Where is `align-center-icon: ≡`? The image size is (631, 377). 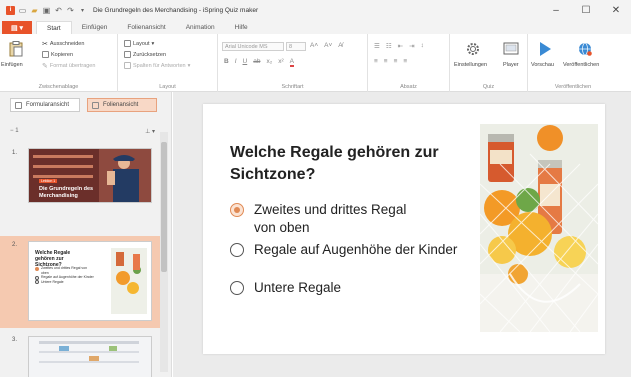
align-center-icon: ≡ is located at coordinates (386, 61).